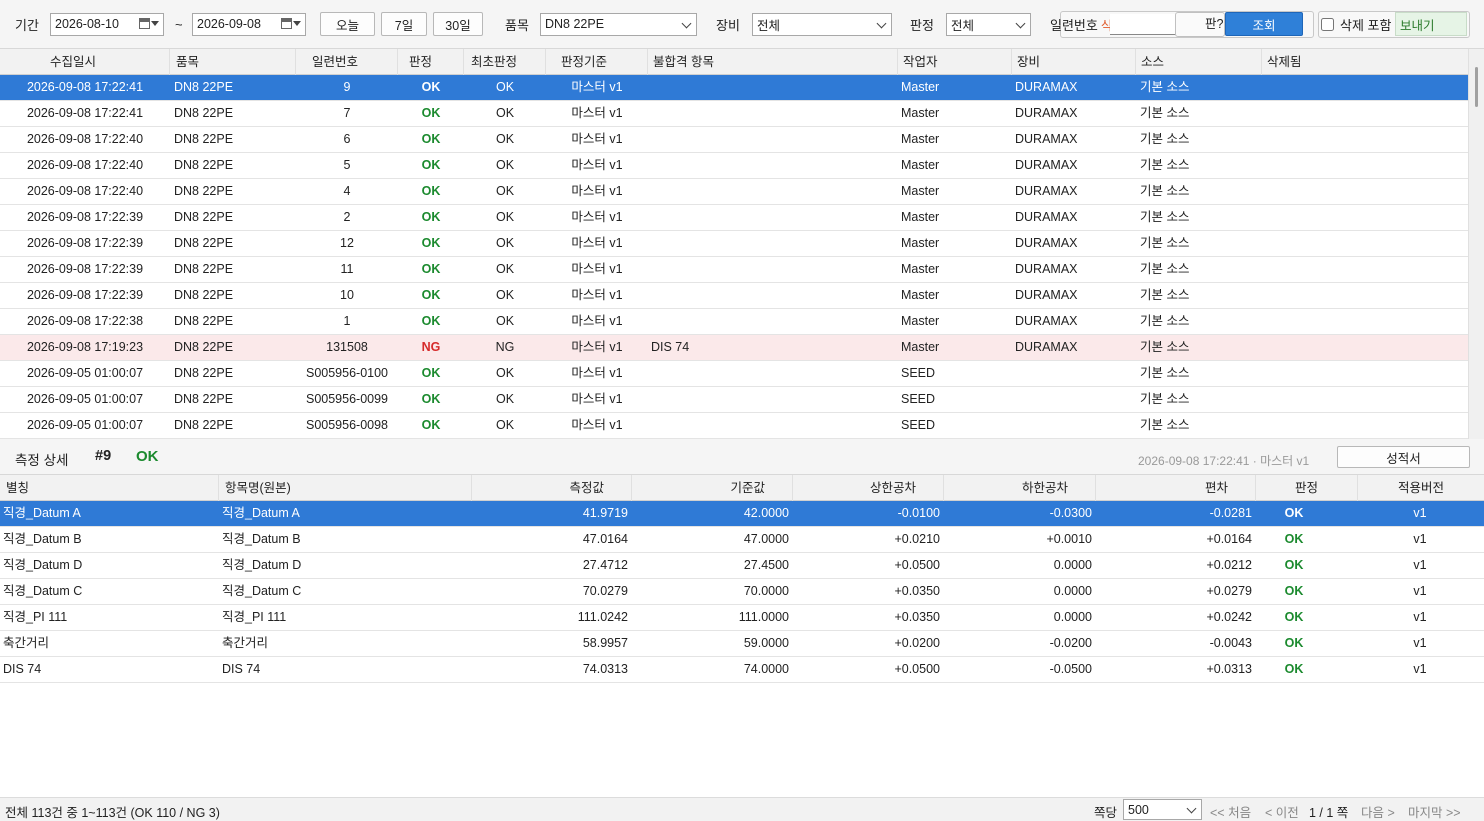 Image resolution: width=1484 pixels, height=821 pixels. Describe the element at coordinates (1264, 24) in the screenshot. I see `search-button: 조회` at that location.